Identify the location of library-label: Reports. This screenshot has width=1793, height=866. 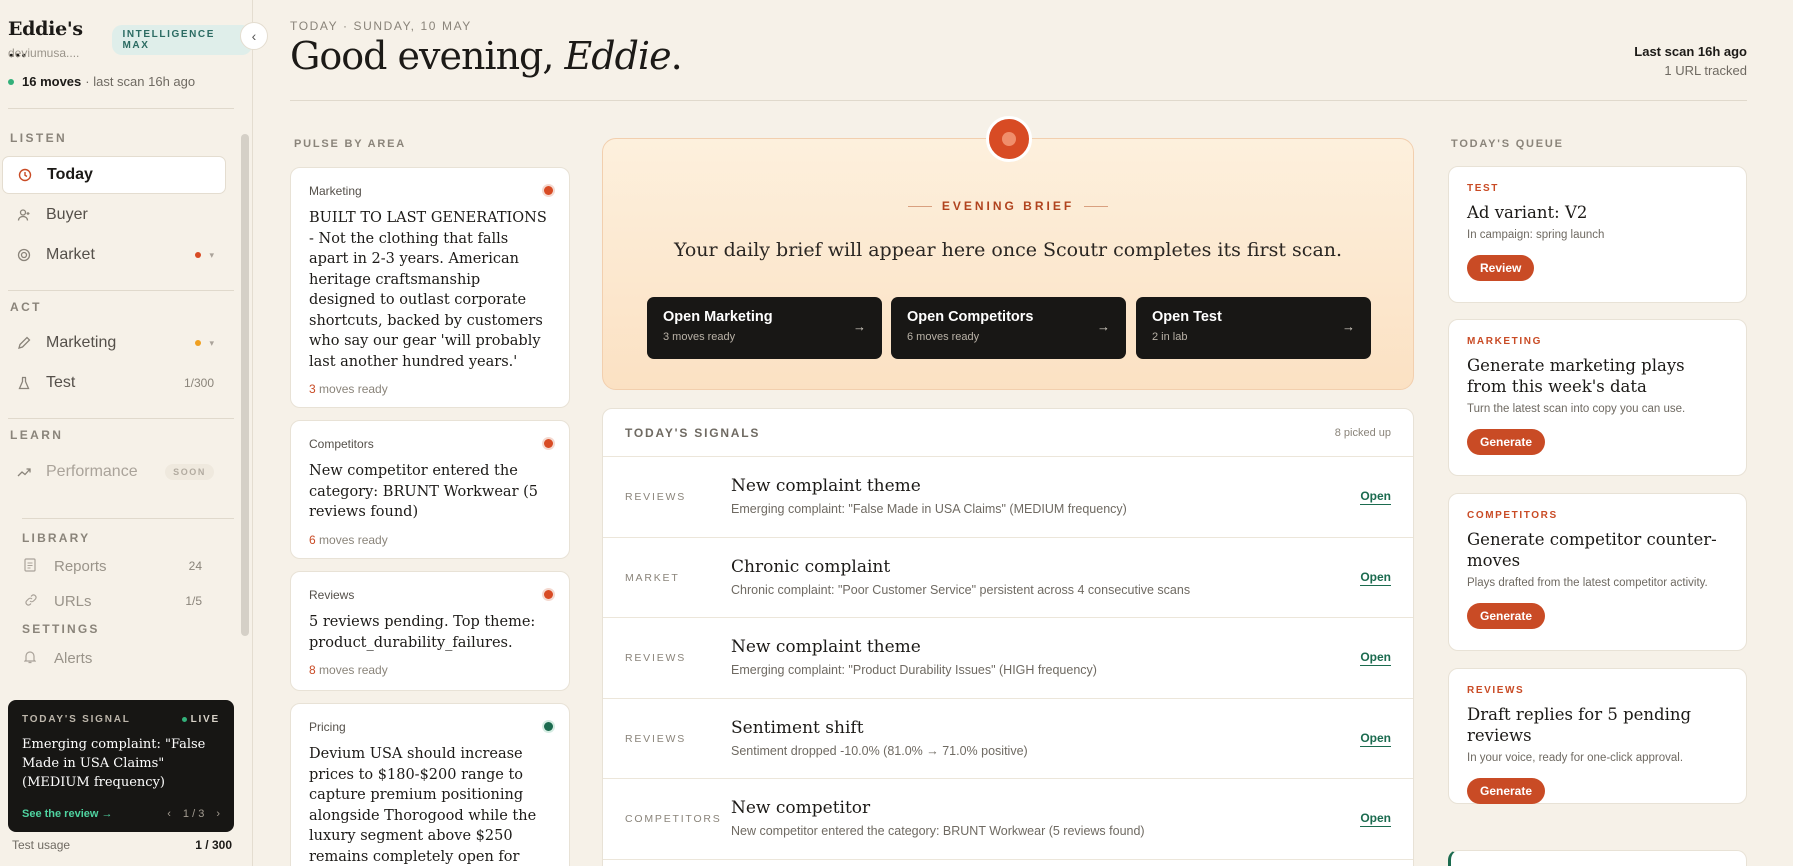
(80, 566).